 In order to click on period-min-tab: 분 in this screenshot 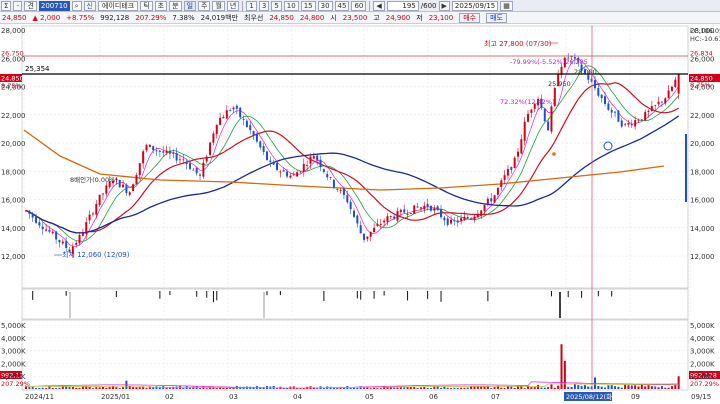, I will do `click(175, 5)`.